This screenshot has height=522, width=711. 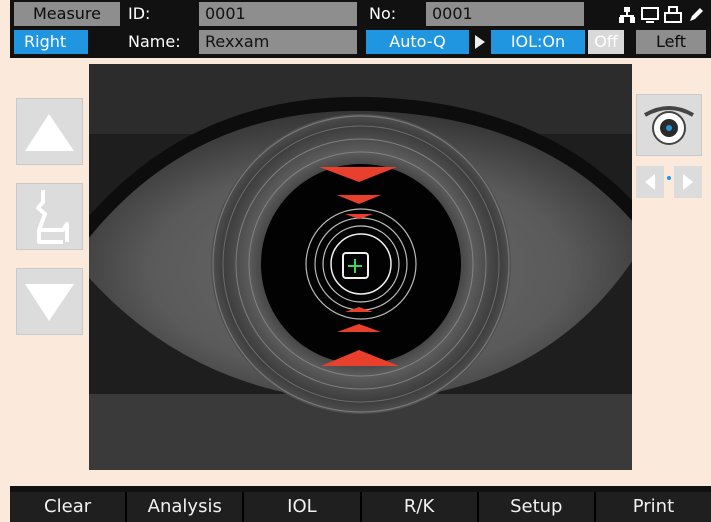 What do you see at coordinates (418, 507) in the screenshot?
I see `rk-button: R/K` at bounding box center [418, 507].